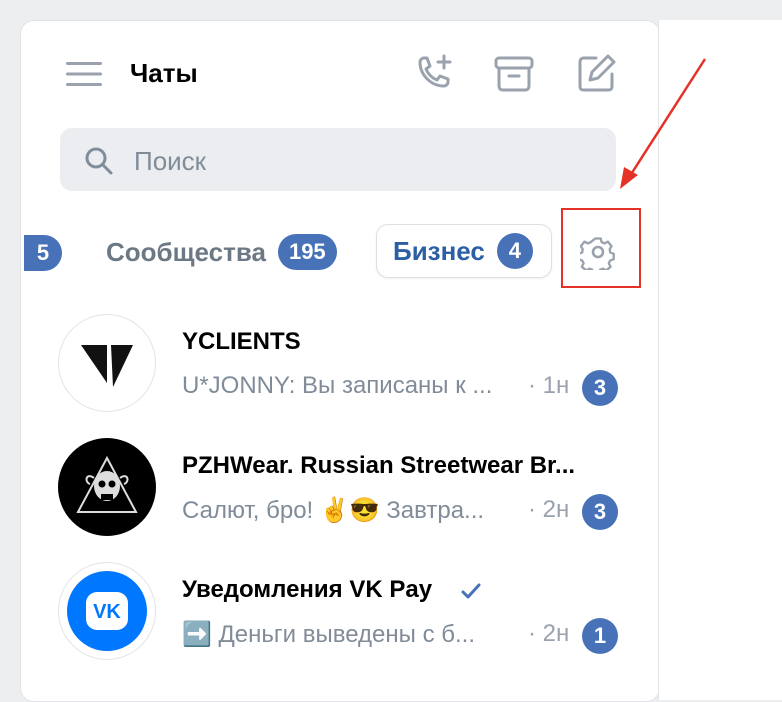 This screenshot has height=702, width=782. I want to click on yclients-logo-icon, so click(107, 366).